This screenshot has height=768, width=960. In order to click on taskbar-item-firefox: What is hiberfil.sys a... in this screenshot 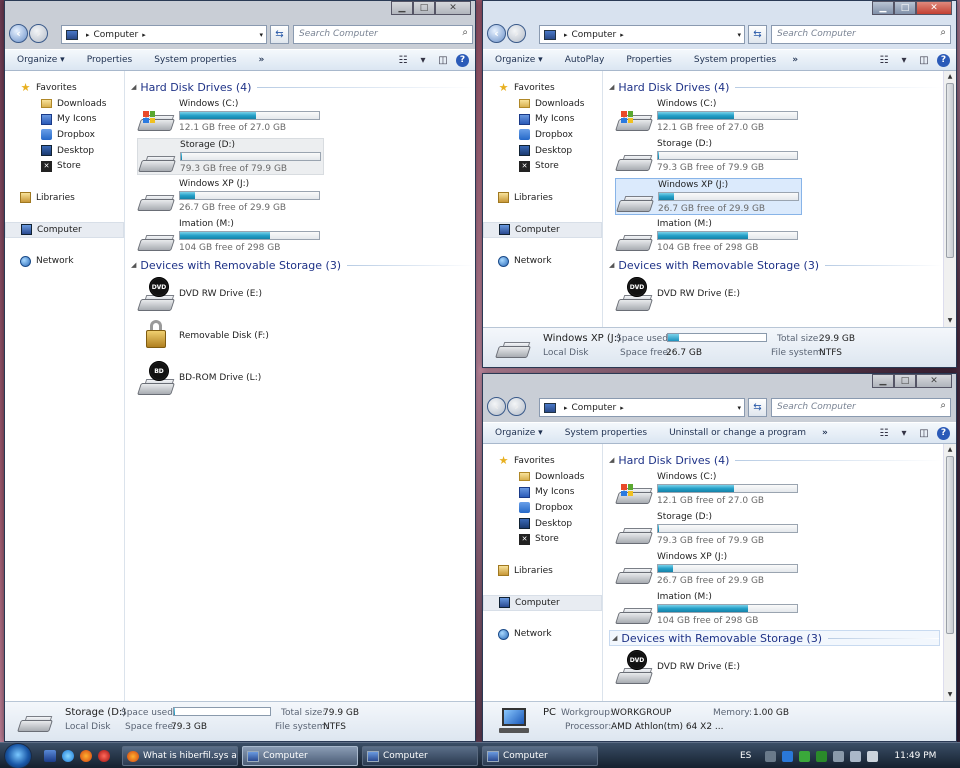, I will do `click(180, 756)`.